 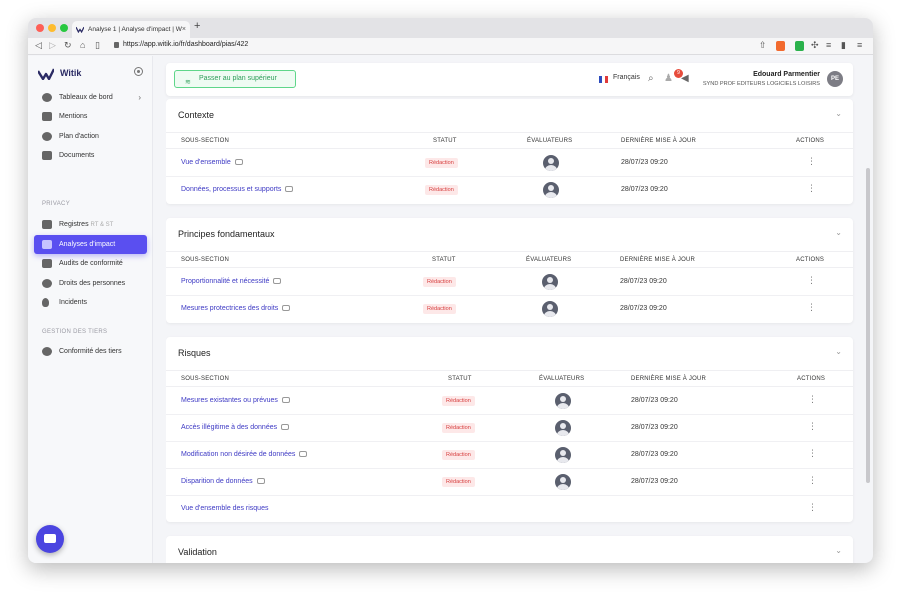 I want to click on sidebar-item-audits: Audits de conformité, so click(x=90, y=263).